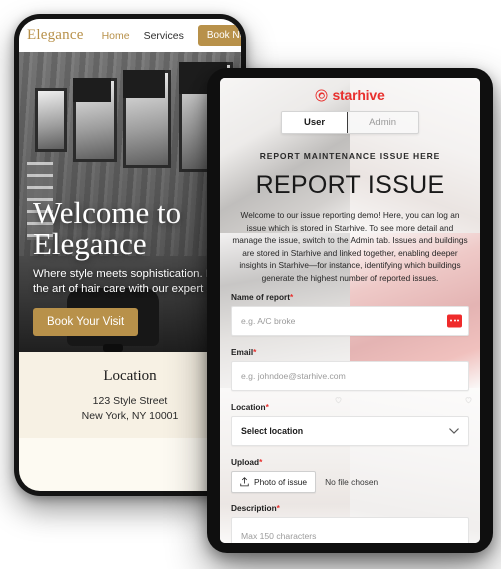 The image size is (501, 569). Describe the element at coordinates (350, 297) in the screenshot. I see `name-of-report-label: Name of report*` at that location.